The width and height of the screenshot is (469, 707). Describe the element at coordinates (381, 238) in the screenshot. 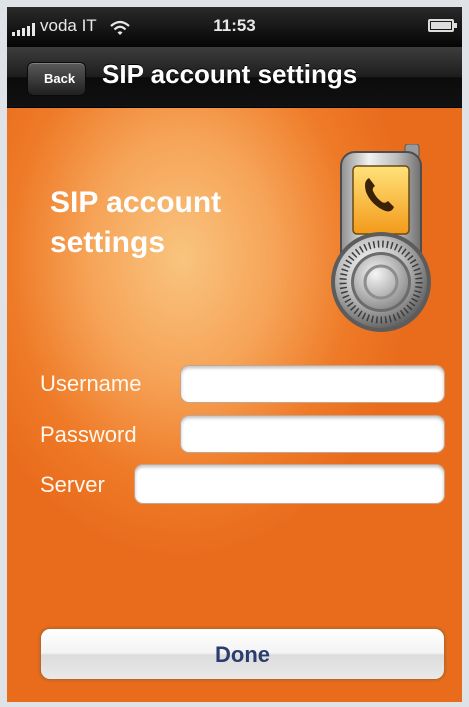

I see `phone-lock-icon` at that location.